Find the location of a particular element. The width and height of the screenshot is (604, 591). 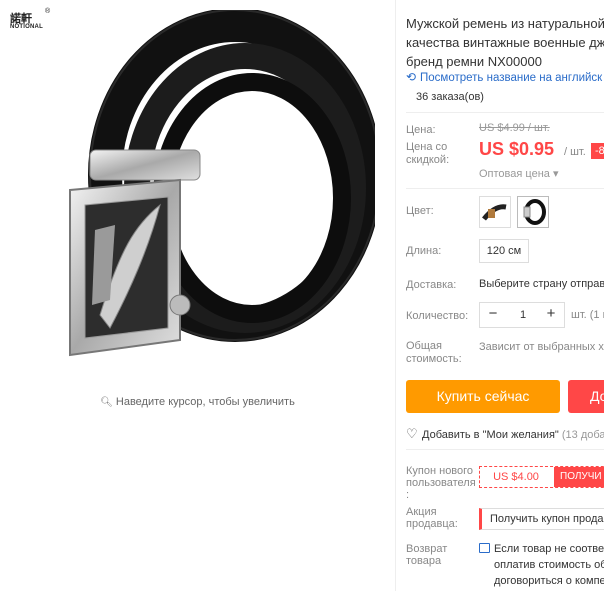

length-label: Длина: is located at coordinates (424, 251).